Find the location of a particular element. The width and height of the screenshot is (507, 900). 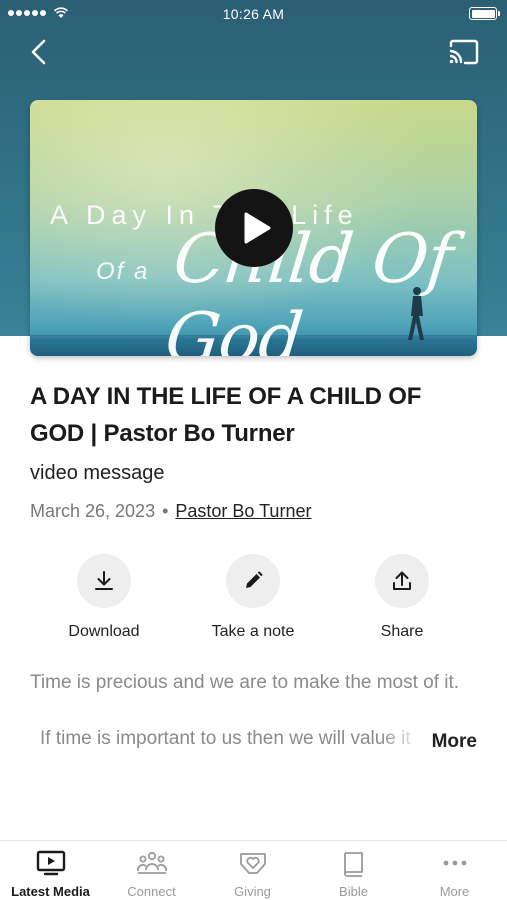

chevron-left-icon is located at coordinates (38, 52).